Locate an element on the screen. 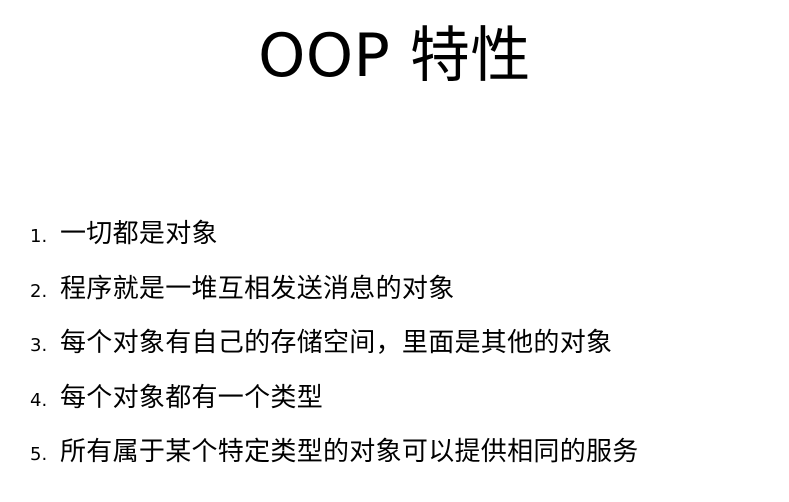  list-item-number: 3. is located at coordinates (39, 345).